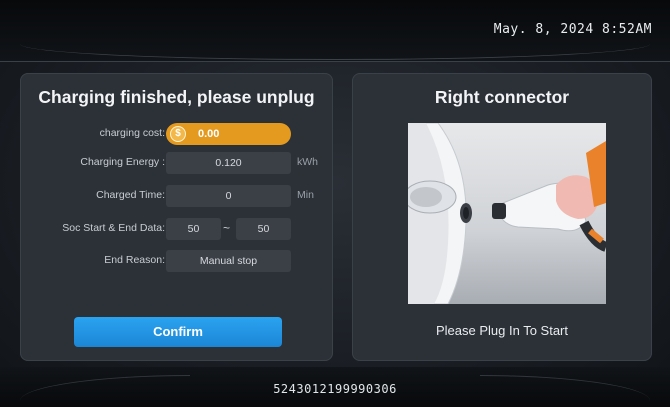 This screenshot has width=670, height=407. I want to click on plug-in-illustration, so click(507, 213).